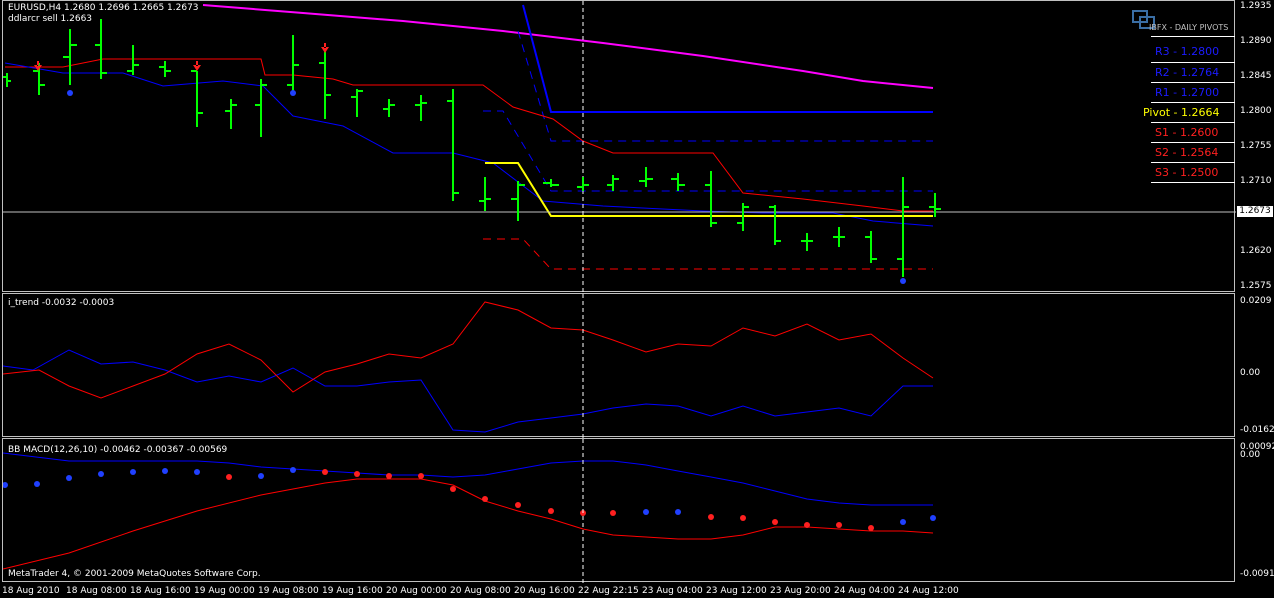 Image resolution: width=1274 pixels, height=598 pixels. What do you see at coordinates (1257, 430) in the screenshot?
I see `trend-scale-label: -0.0162` at bounding box center [1257, 430].